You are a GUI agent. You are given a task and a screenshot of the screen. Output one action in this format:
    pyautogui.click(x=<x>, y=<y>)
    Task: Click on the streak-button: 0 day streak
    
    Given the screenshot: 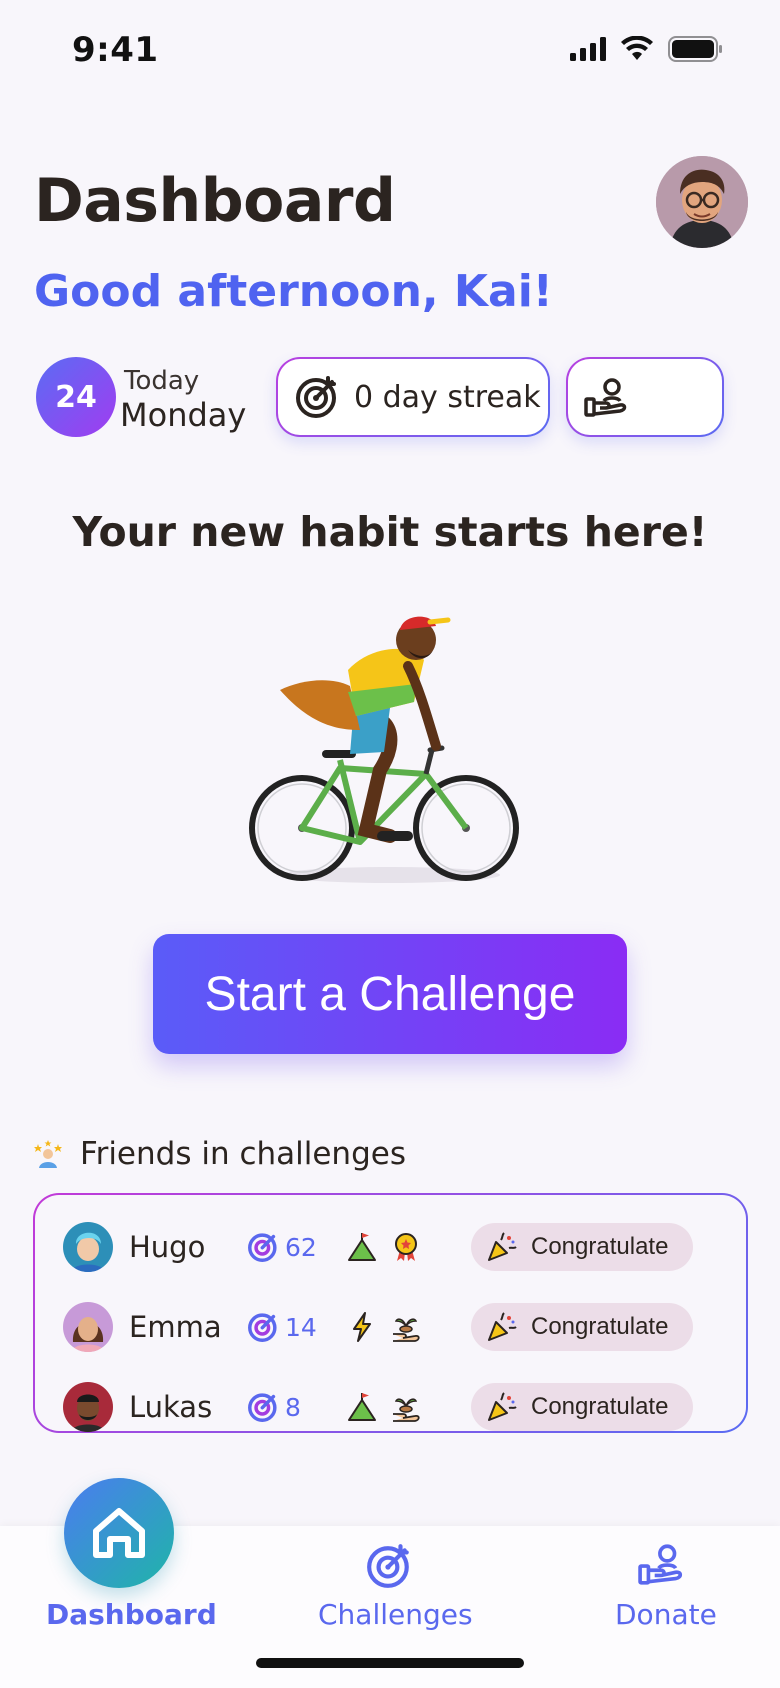 What is the action you would take?
    pyautogui.click(x=413, y=397)
    